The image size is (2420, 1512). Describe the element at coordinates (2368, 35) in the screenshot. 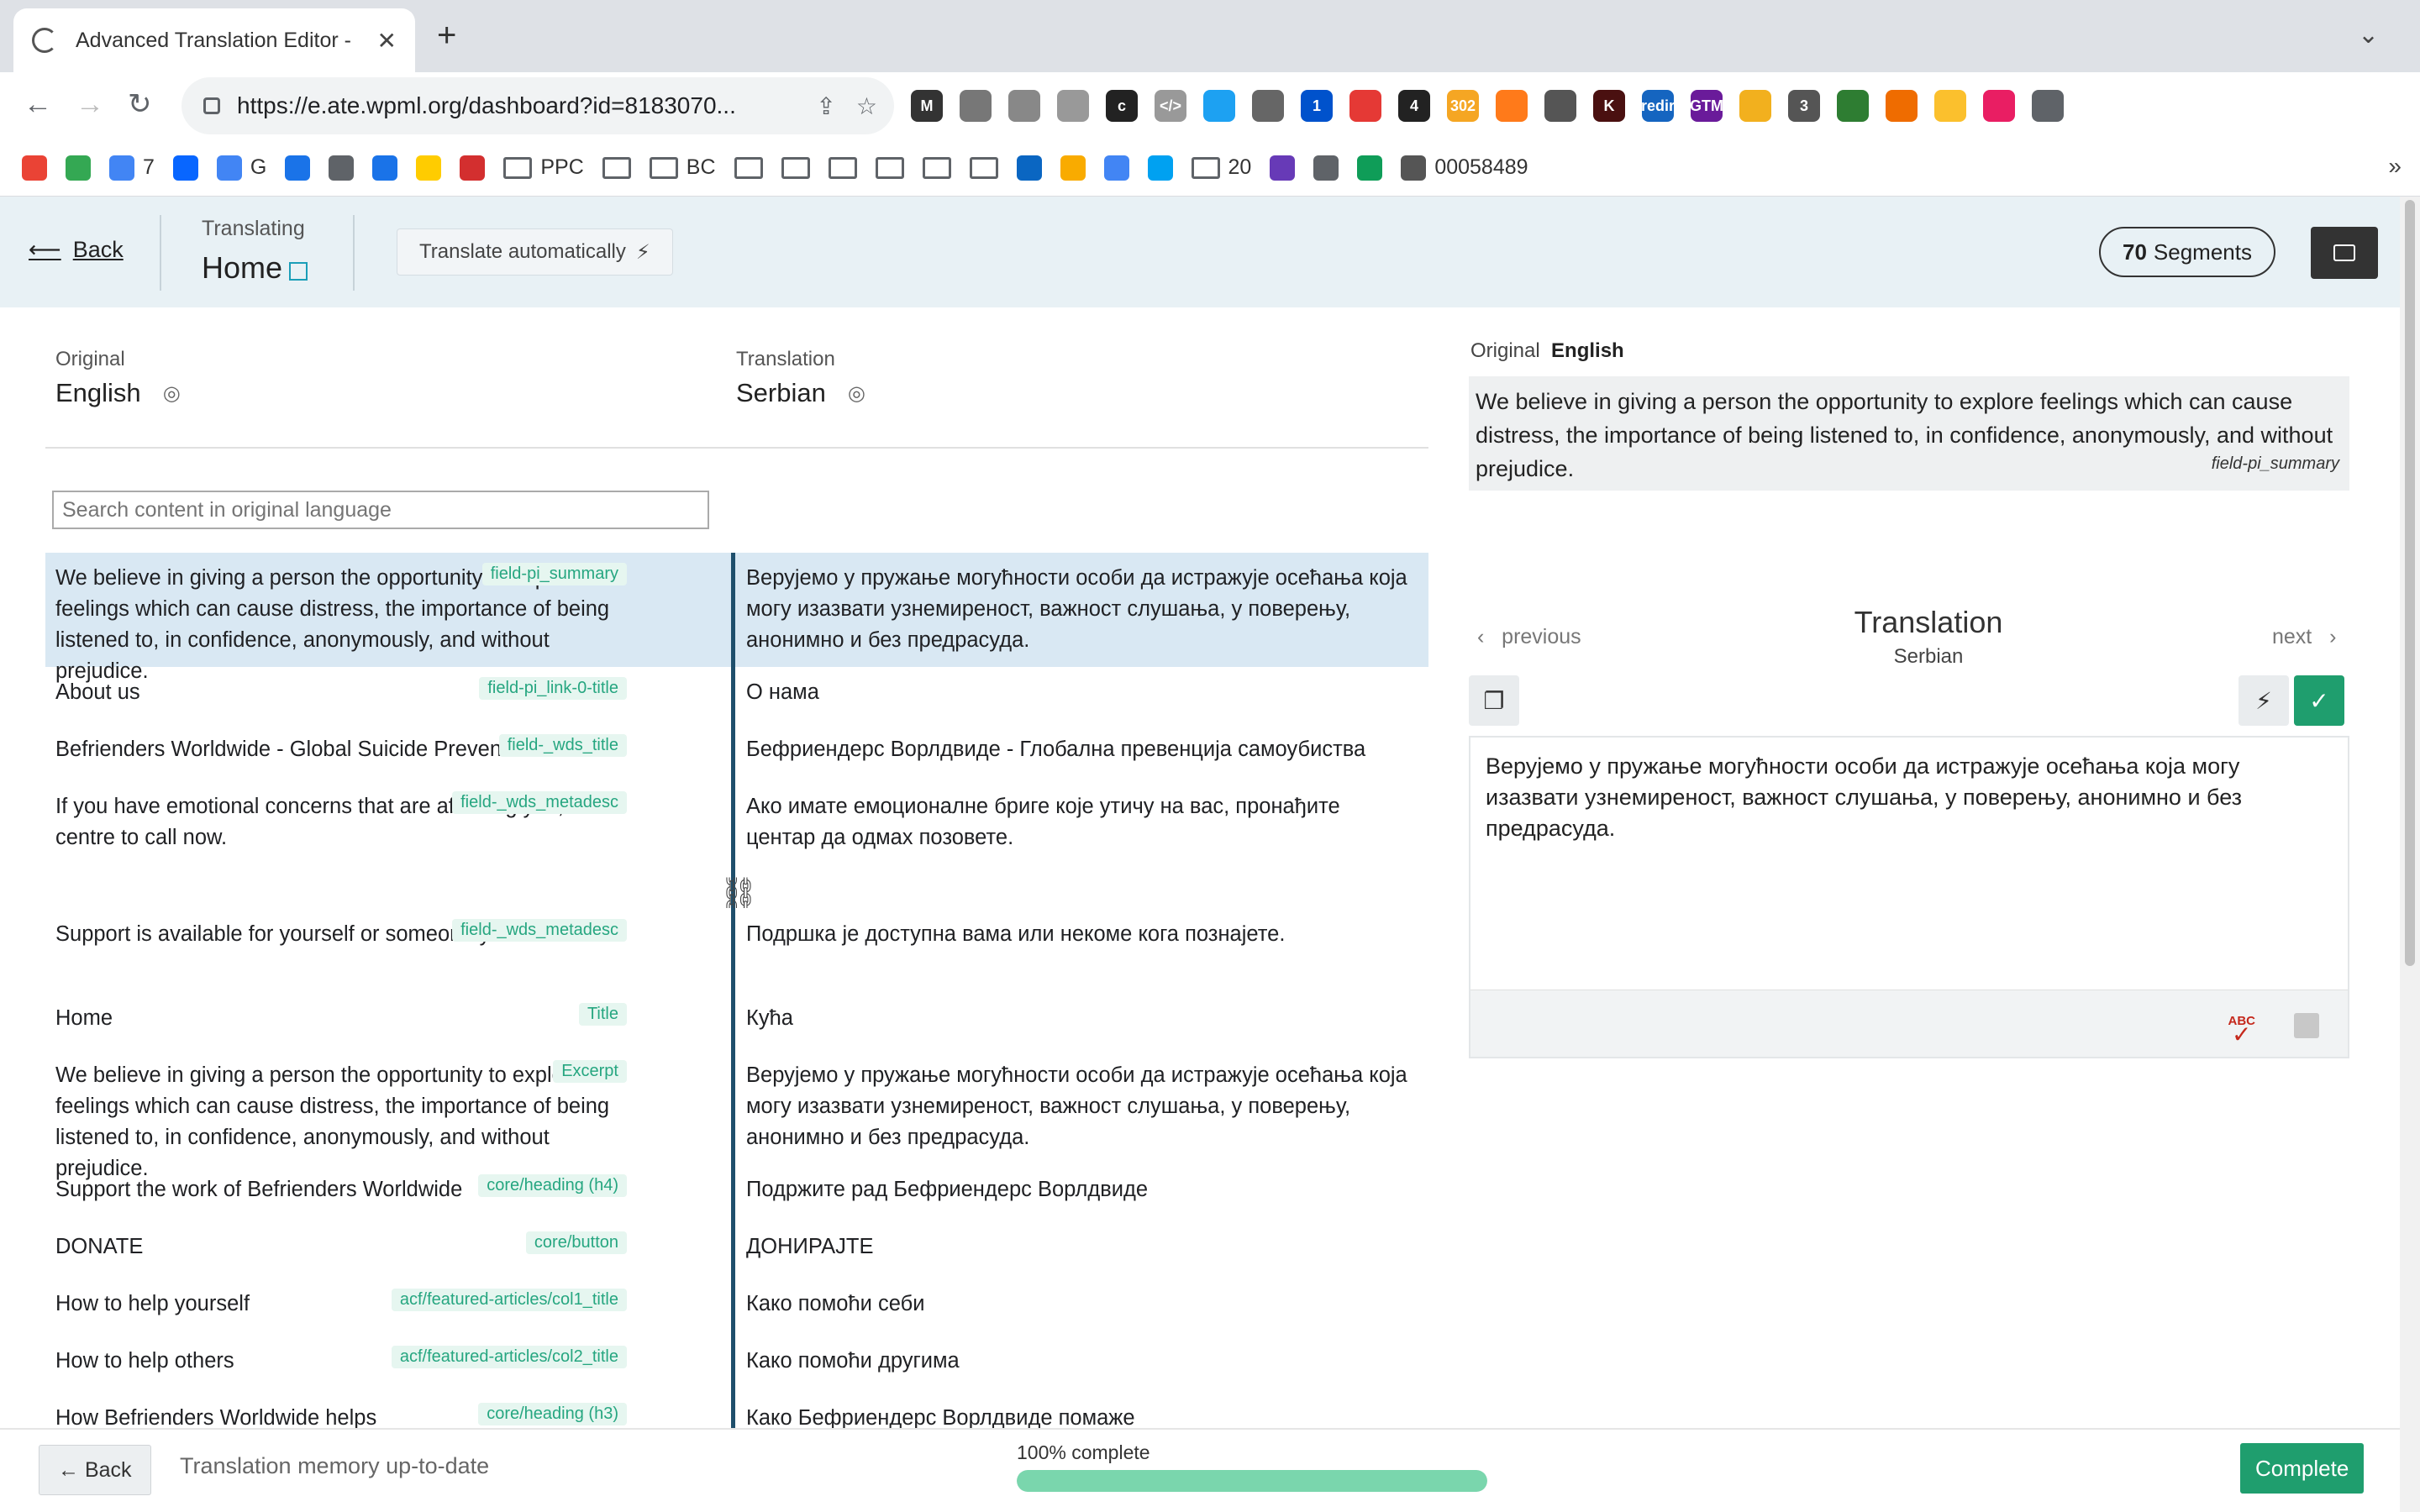

I see `tab-search-chevron-icon: ⌄` at that location.